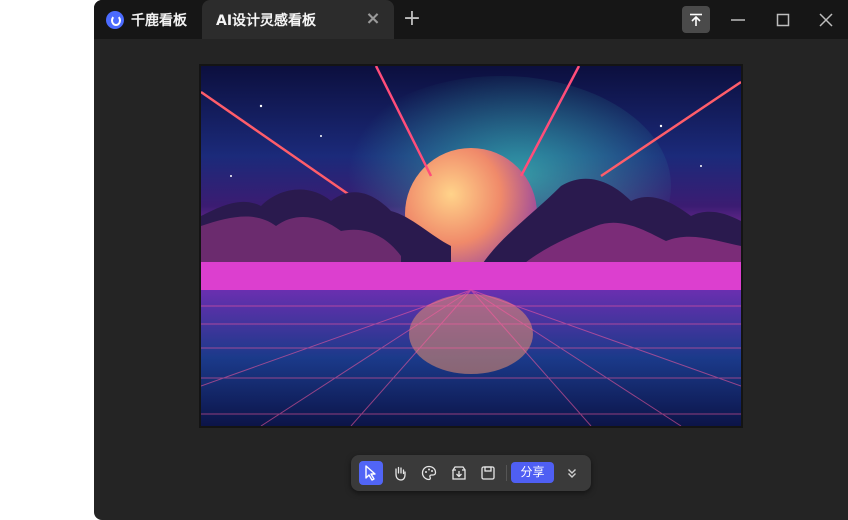 This screenshot has height=520, width=848. I want to click on cursor-icon, so click(371, 473).